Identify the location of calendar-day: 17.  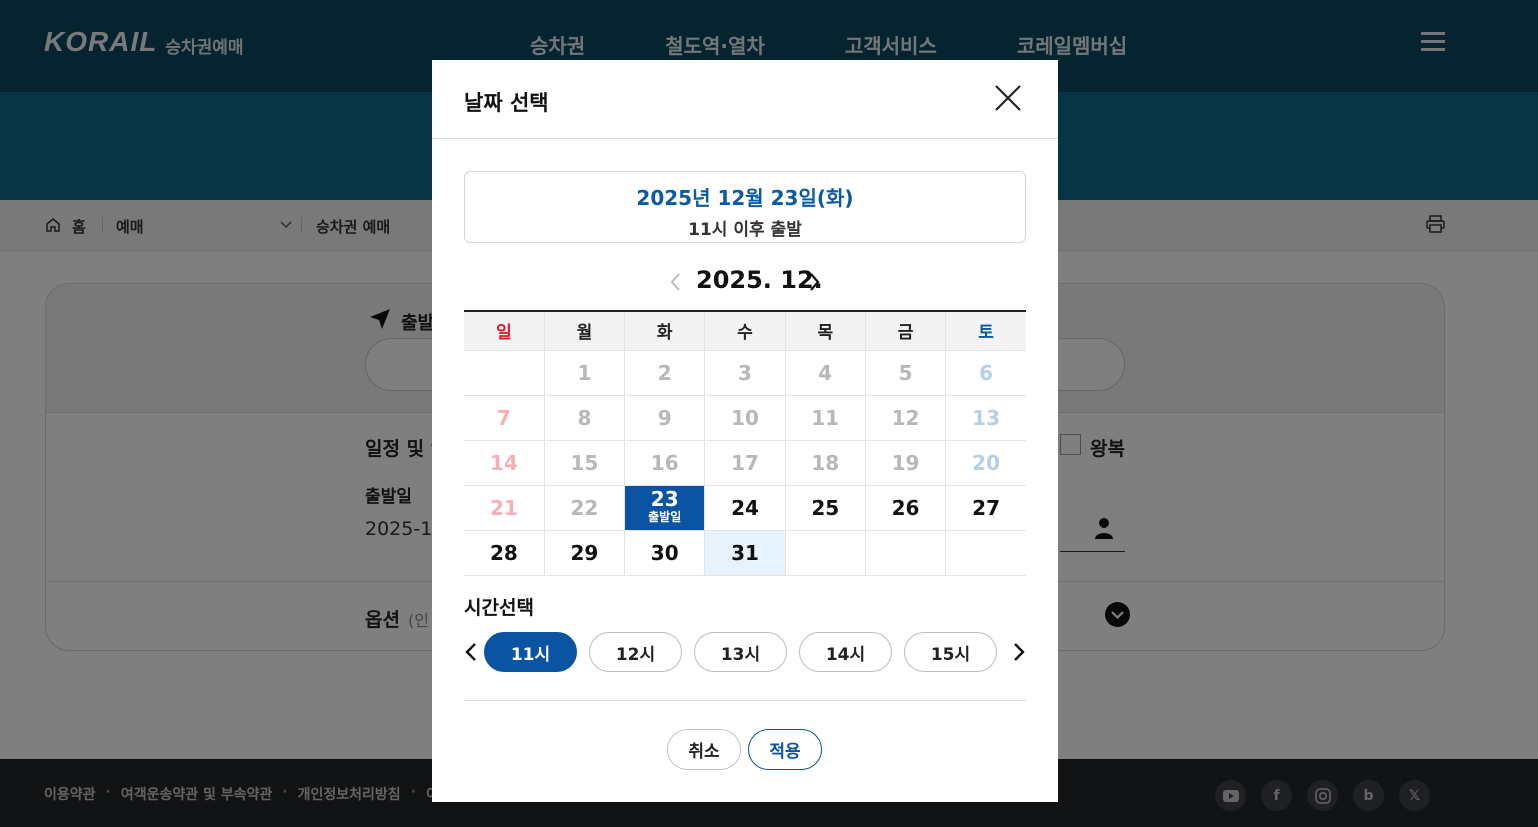
(745, 462).